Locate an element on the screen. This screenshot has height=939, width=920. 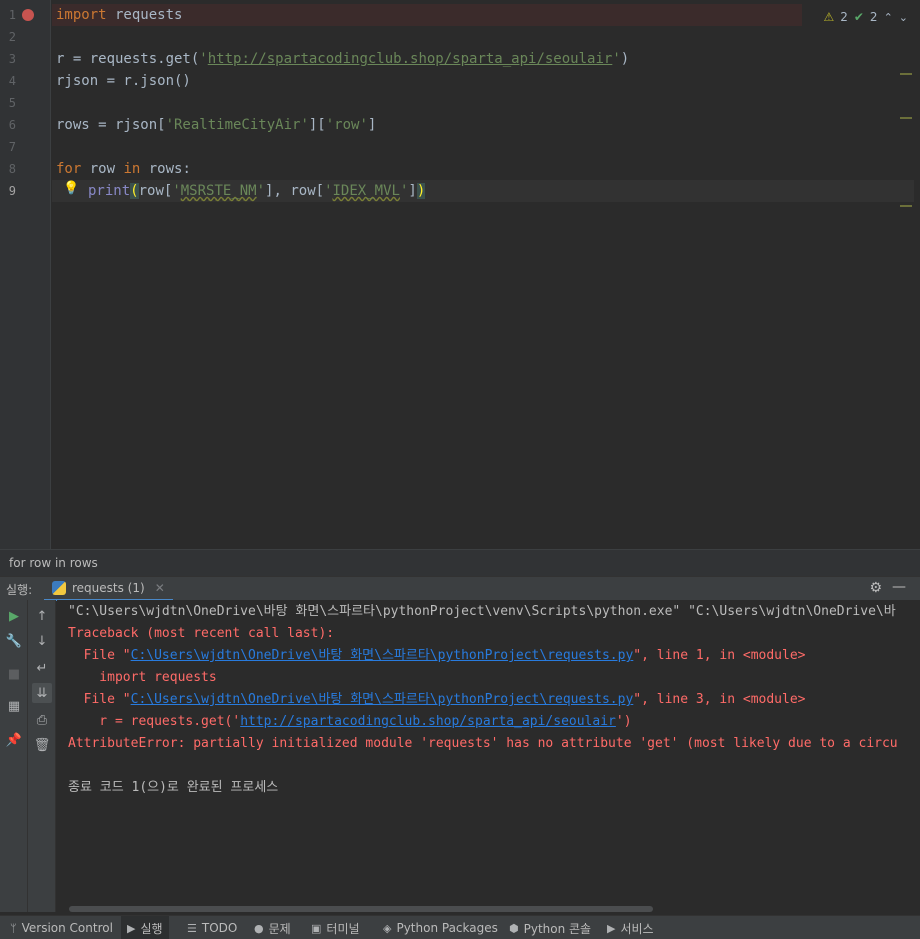
line-number: 6 is located at coordinates (12, 125).